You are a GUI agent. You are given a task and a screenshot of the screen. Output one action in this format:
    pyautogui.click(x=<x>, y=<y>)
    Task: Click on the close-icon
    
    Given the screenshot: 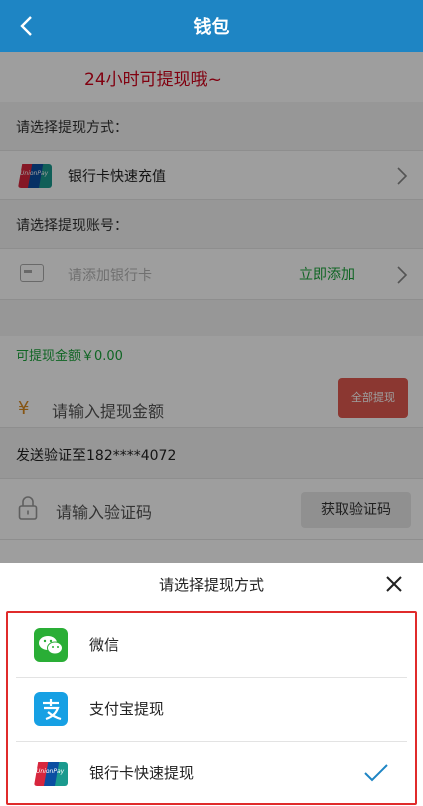 What is the action you would take?
    pyautogui.click(x=394, y=584)
    